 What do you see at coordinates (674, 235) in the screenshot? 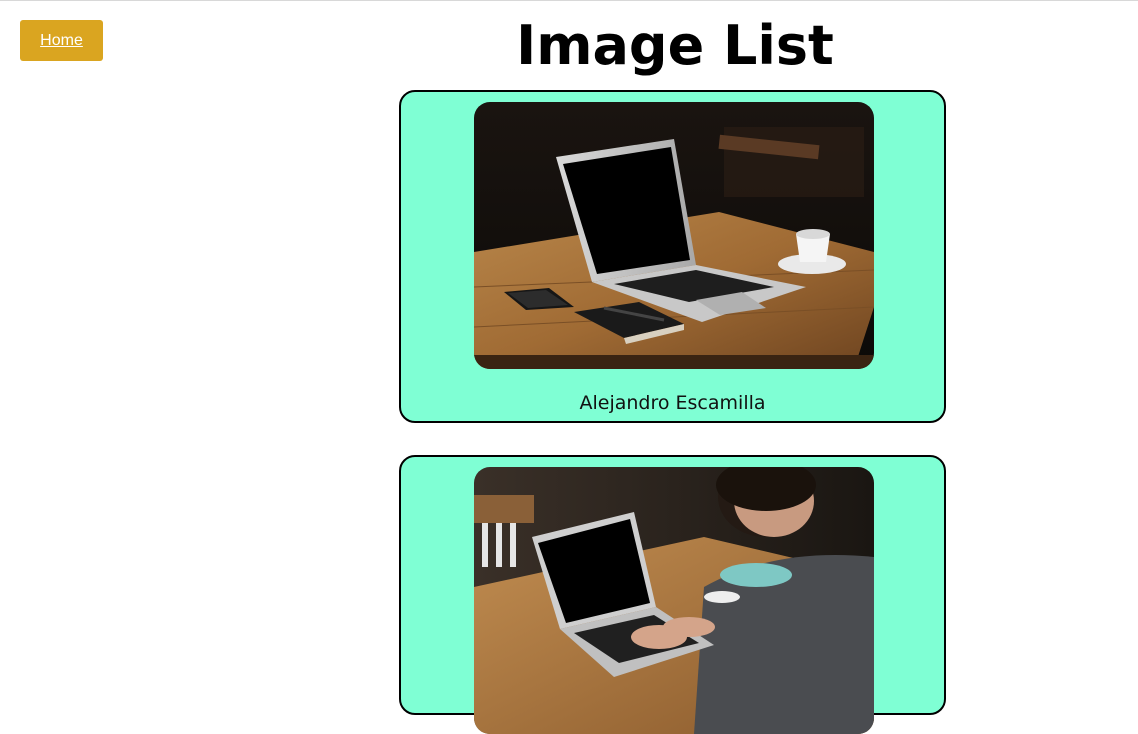
I see `laptop-on-desk-photo` at bounding box center [674, 235].